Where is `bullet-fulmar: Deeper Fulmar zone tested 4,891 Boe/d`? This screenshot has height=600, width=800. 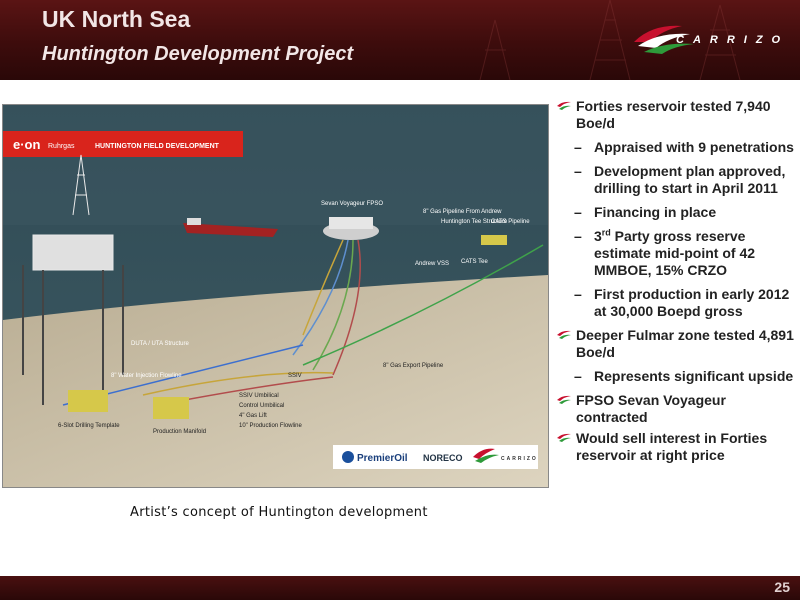 bullet-fulmar: Deeper Fulmar zone tested 4,891 Boe/d is located at coordinates (676, 344).